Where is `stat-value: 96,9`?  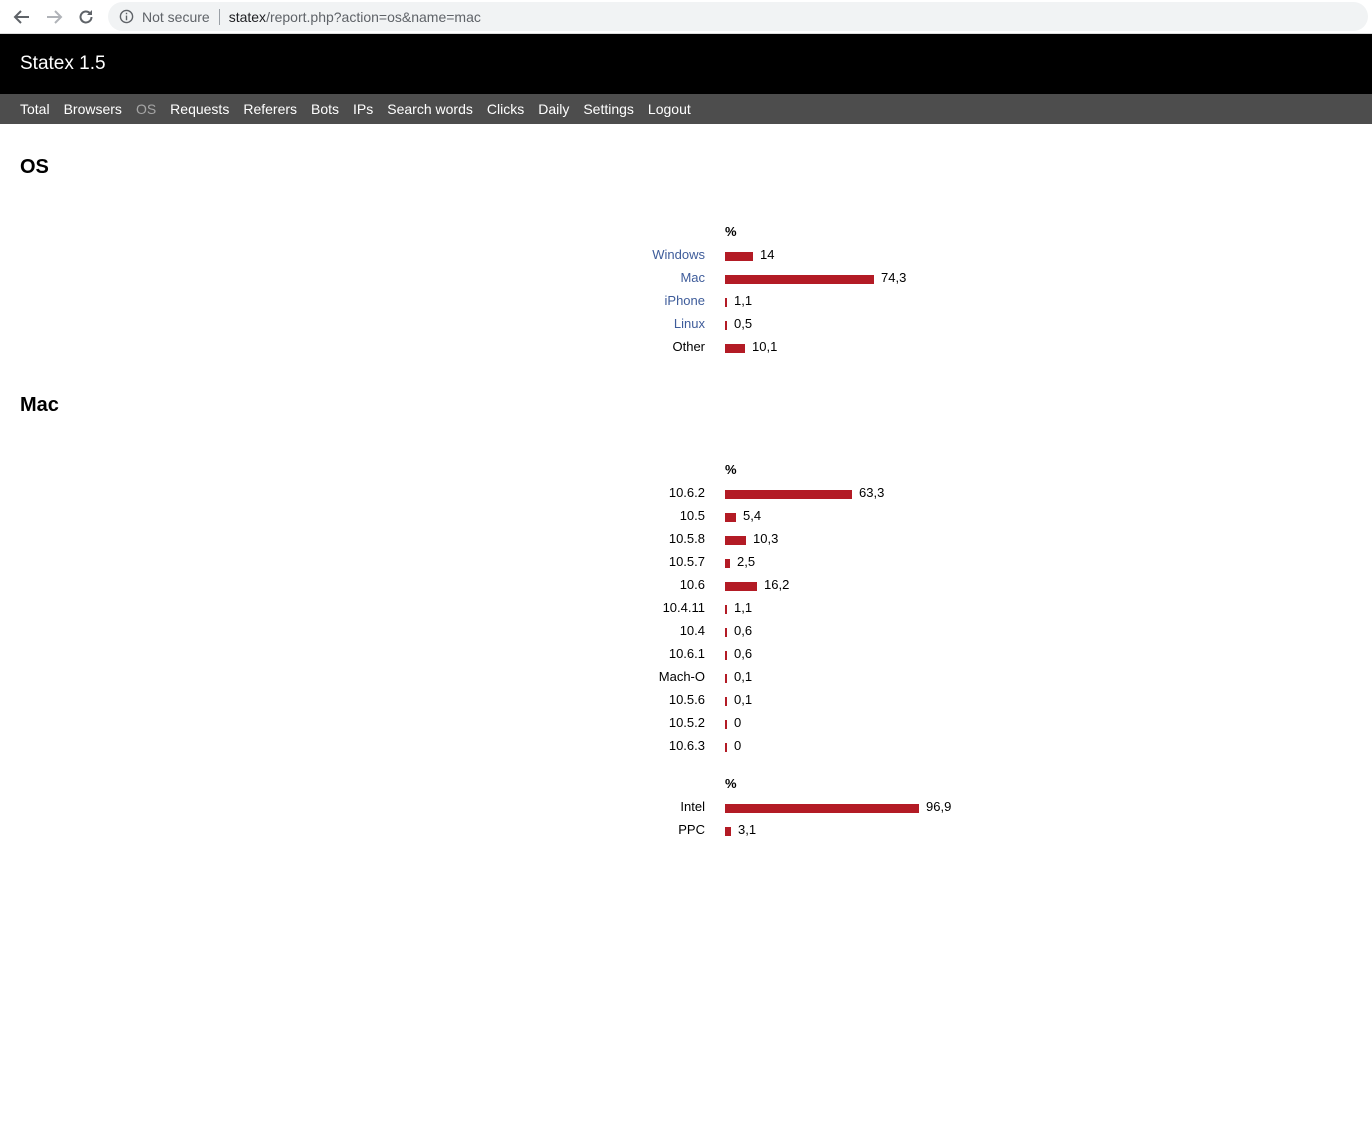
stat-value: 96,9 is located at coordinates (939, 806).